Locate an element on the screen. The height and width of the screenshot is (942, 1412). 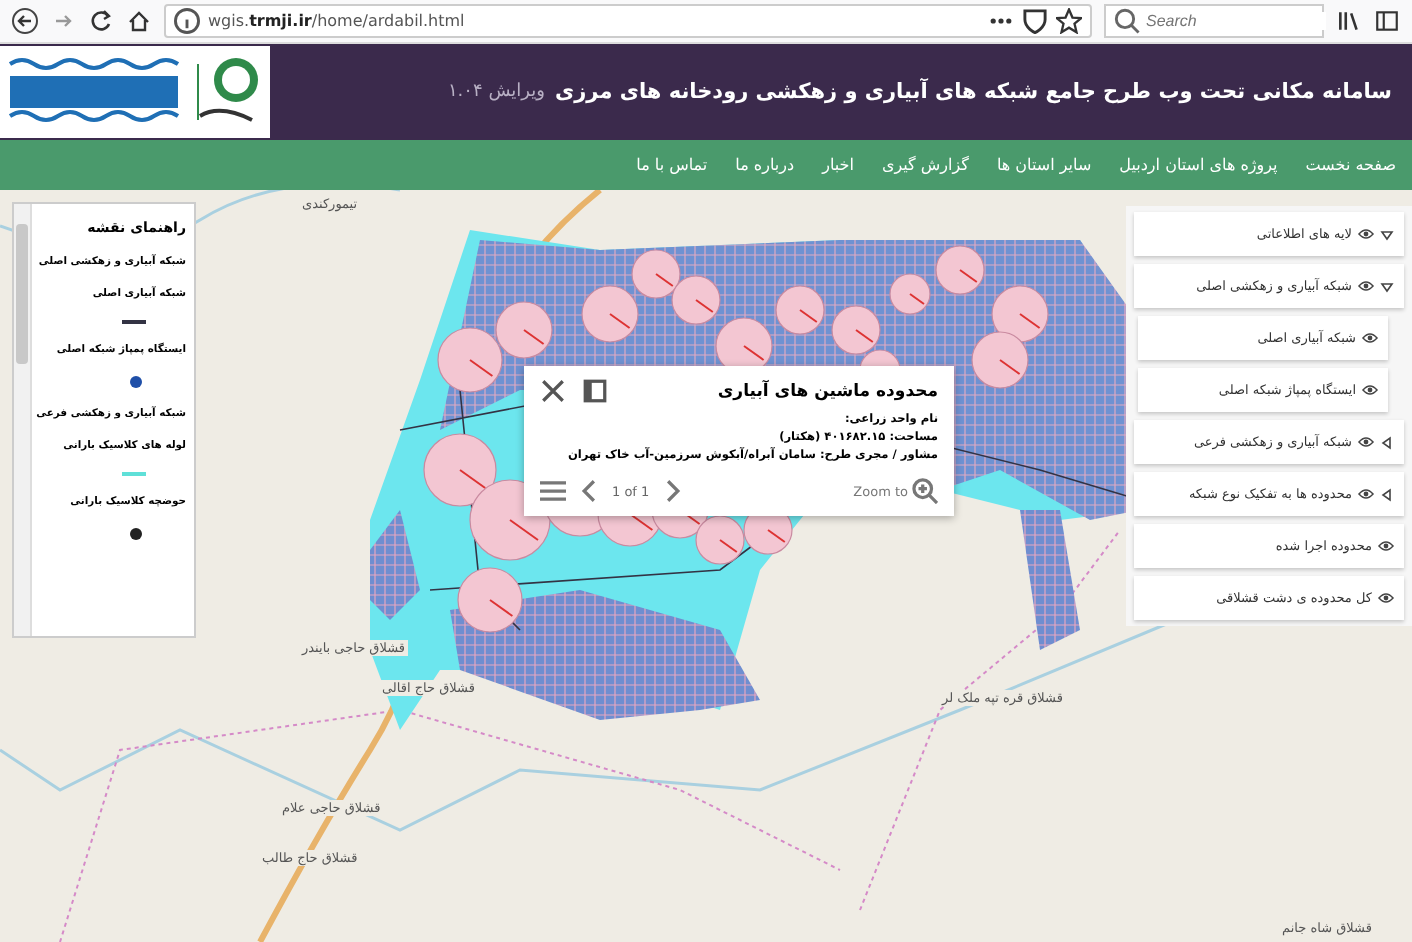
dock-icon is located at coordinates (595, 391).